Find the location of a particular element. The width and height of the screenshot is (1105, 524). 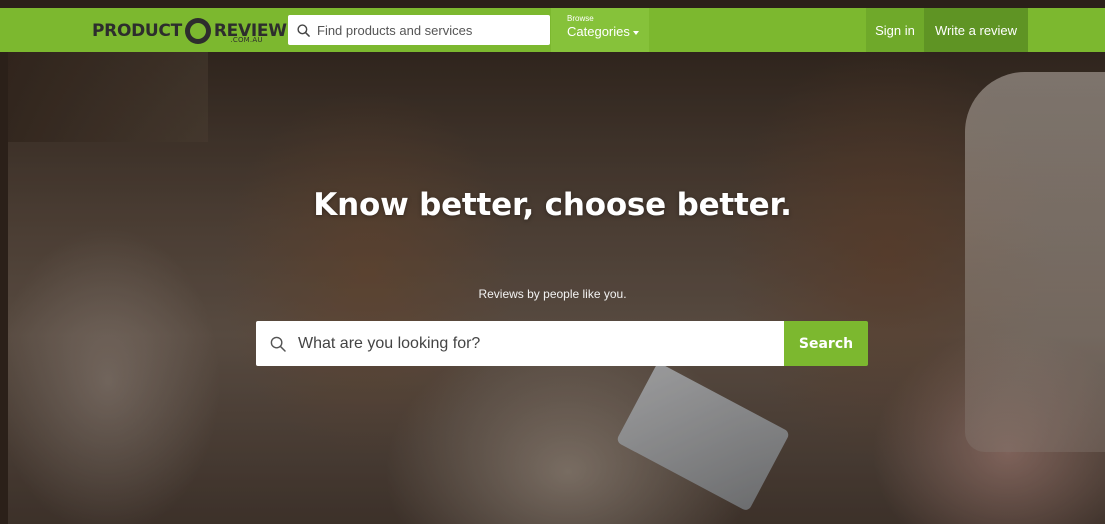

categories-label-row: Categories is located at coordinates (608, 32).